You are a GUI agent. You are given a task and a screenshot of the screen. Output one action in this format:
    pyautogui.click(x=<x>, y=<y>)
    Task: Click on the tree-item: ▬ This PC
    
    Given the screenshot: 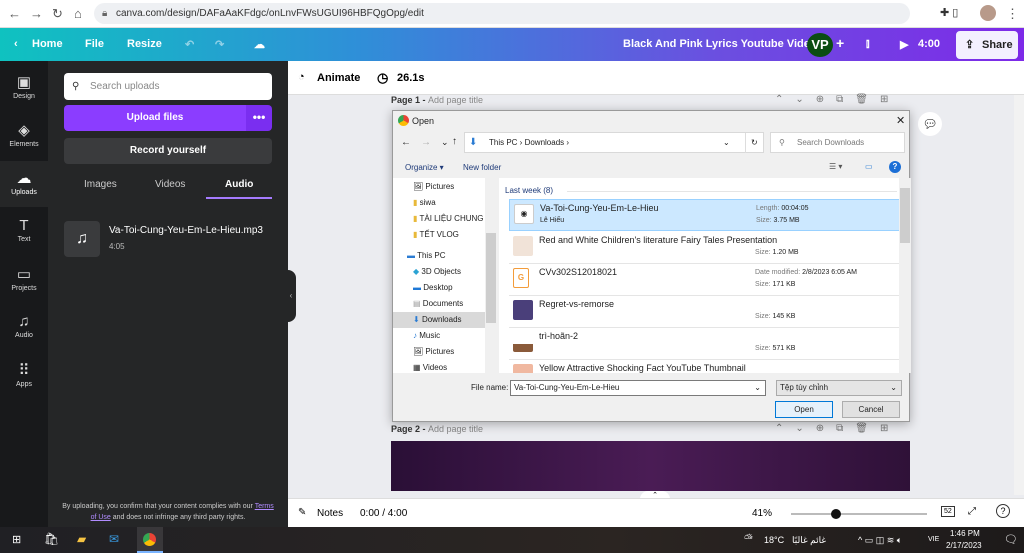 What is the action you would take?
    pyautogui.click(x=449, y=256)
    